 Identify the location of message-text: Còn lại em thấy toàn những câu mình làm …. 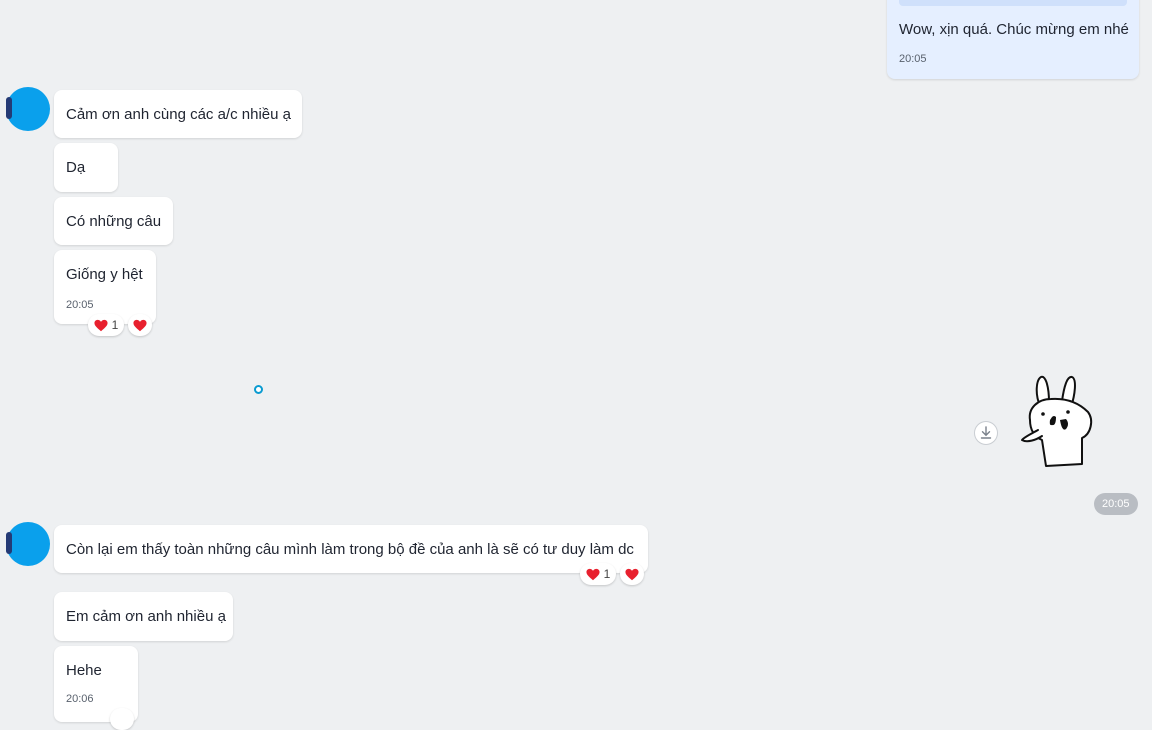
(350, 549).